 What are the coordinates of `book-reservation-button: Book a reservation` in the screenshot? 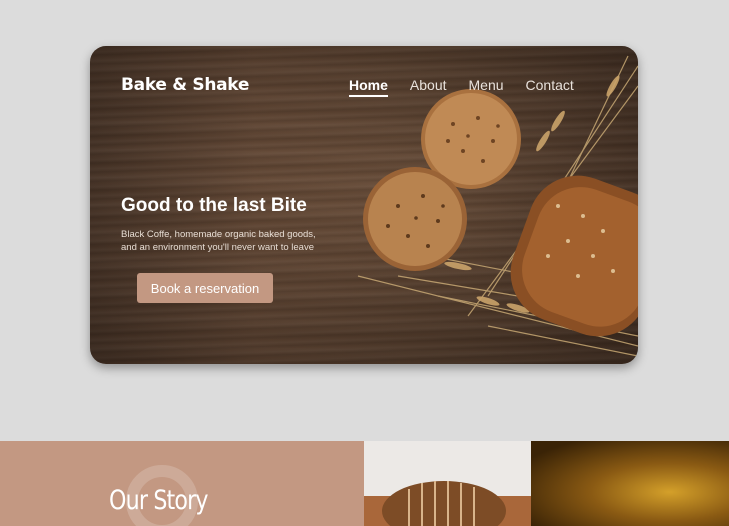 It's located at (205, 288).